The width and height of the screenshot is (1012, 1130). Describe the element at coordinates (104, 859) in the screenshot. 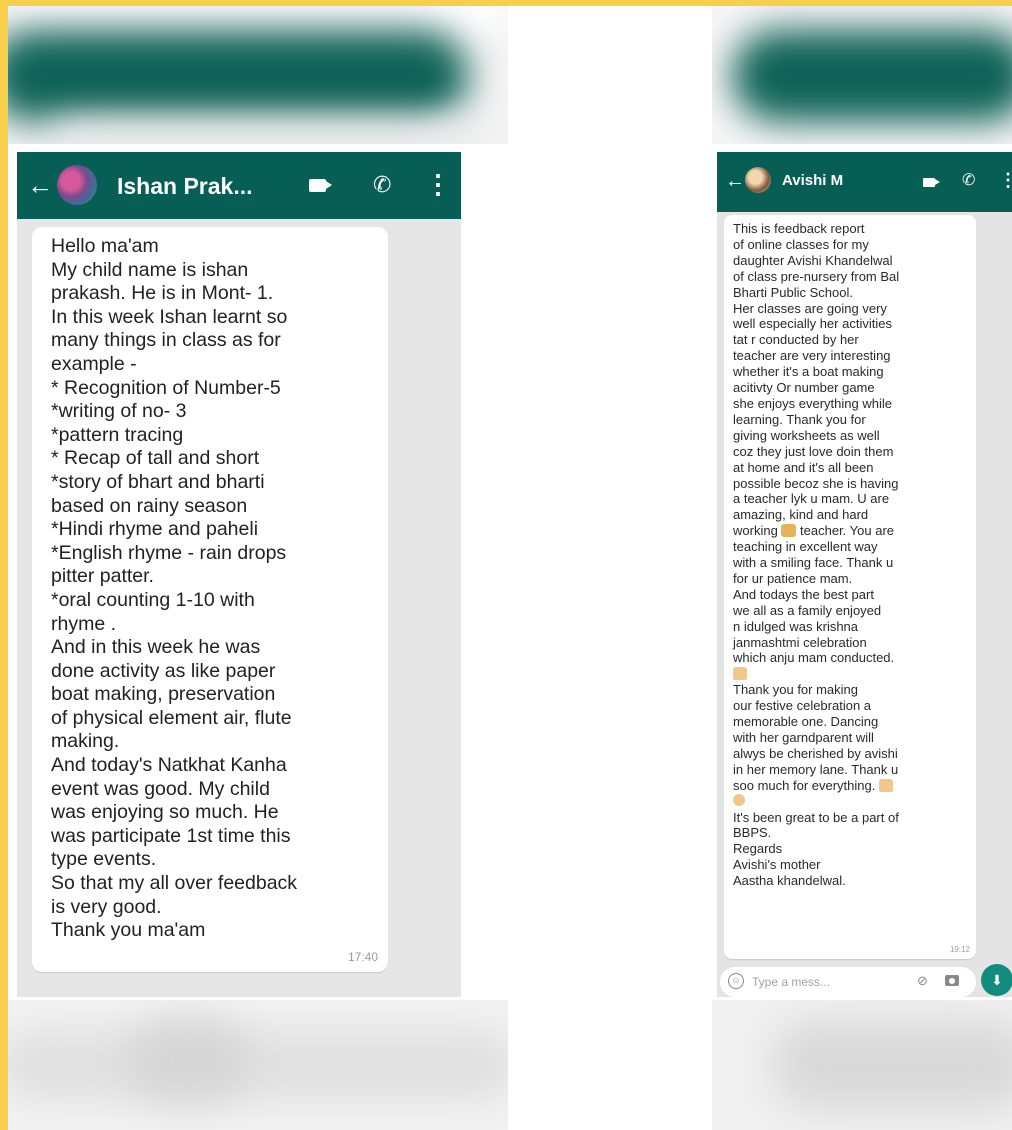

I see `message-line: type events.` at that location.